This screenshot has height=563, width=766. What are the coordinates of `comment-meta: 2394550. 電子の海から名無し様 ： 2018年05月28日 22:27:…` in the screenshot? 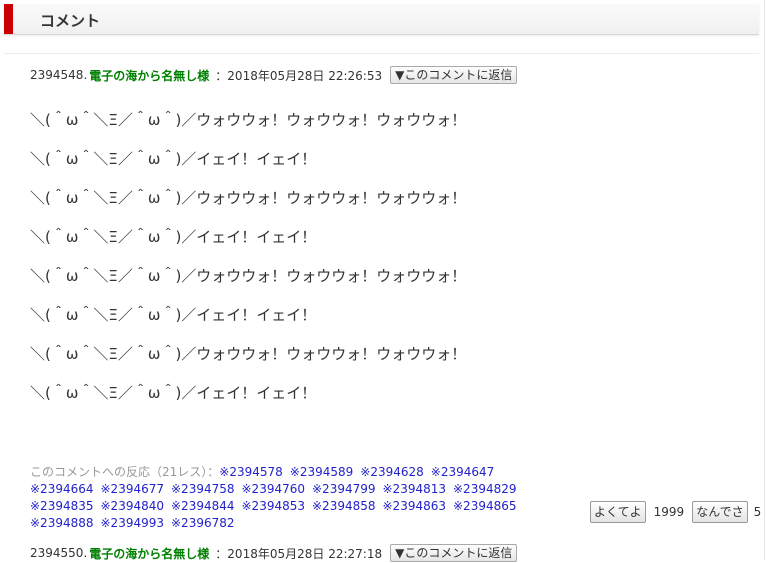 It's located at (274, 553).